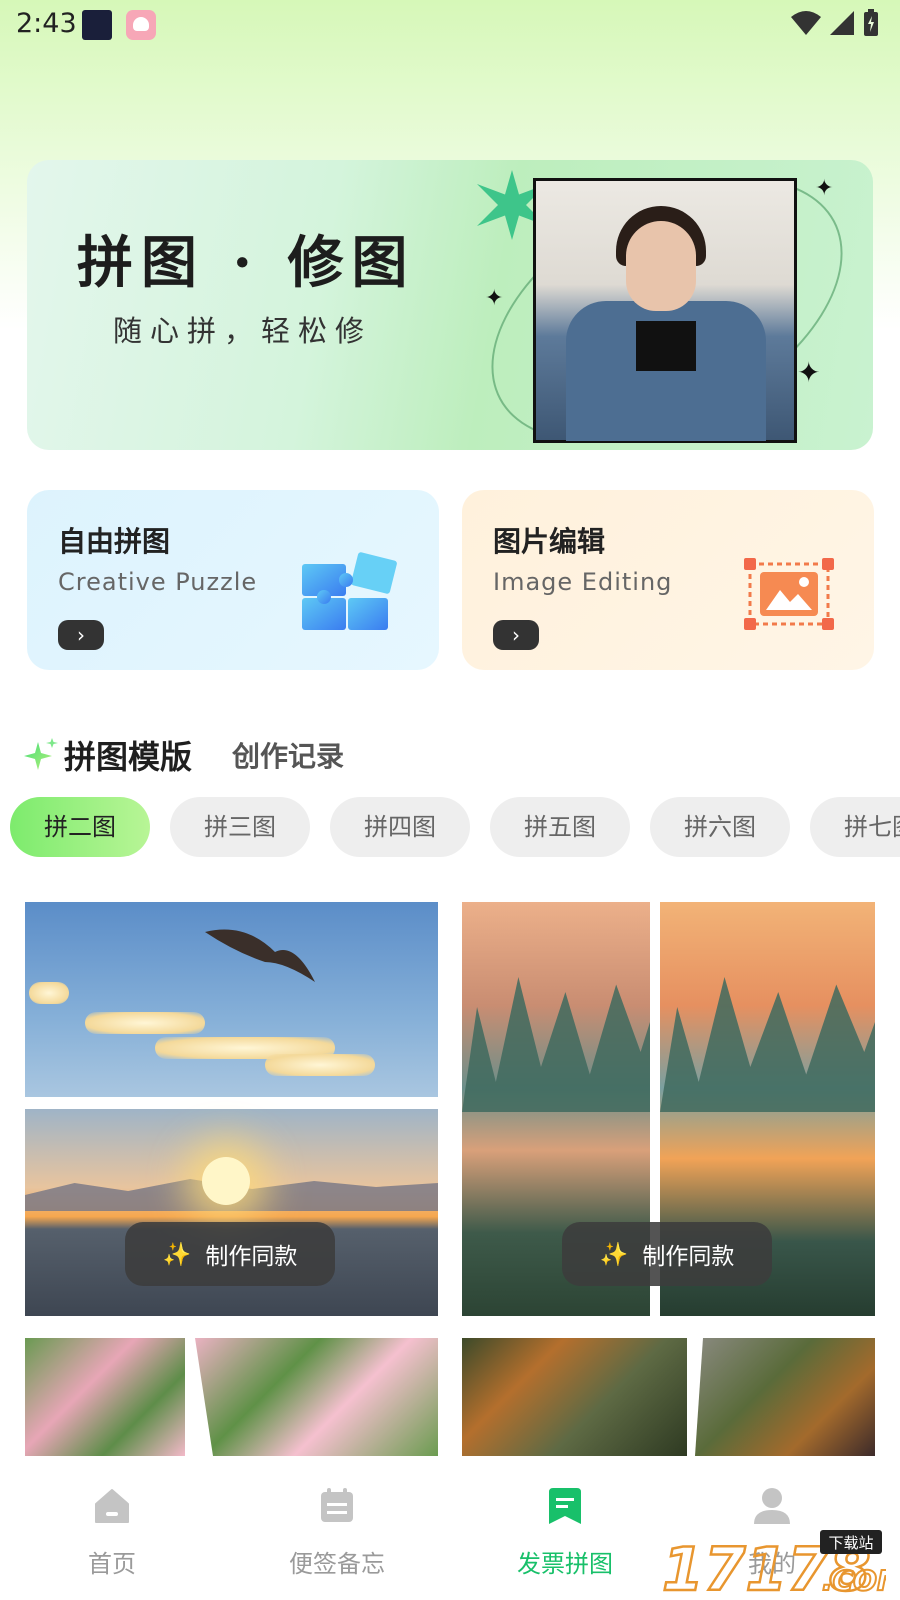 This screenshot has height=1600, width=900. I want to click on status-time: 2:43, so click(46, 23).